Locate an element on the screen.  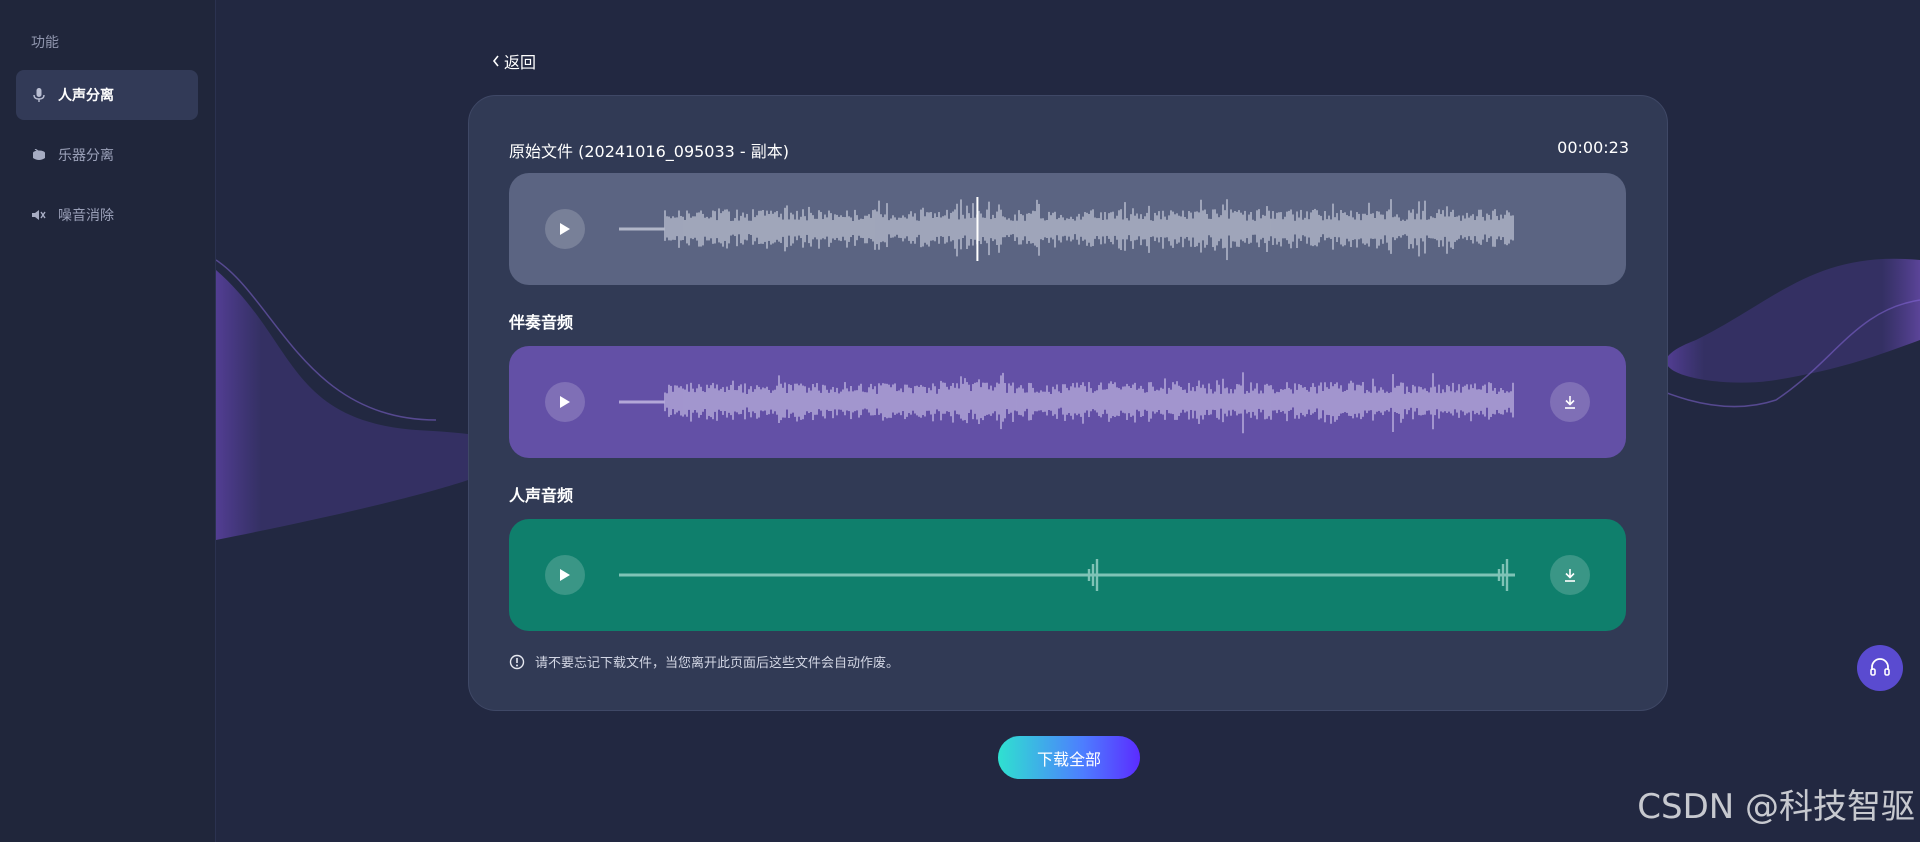
sidebar-item-label: 人声分离 is located at coordinates (86, 96).